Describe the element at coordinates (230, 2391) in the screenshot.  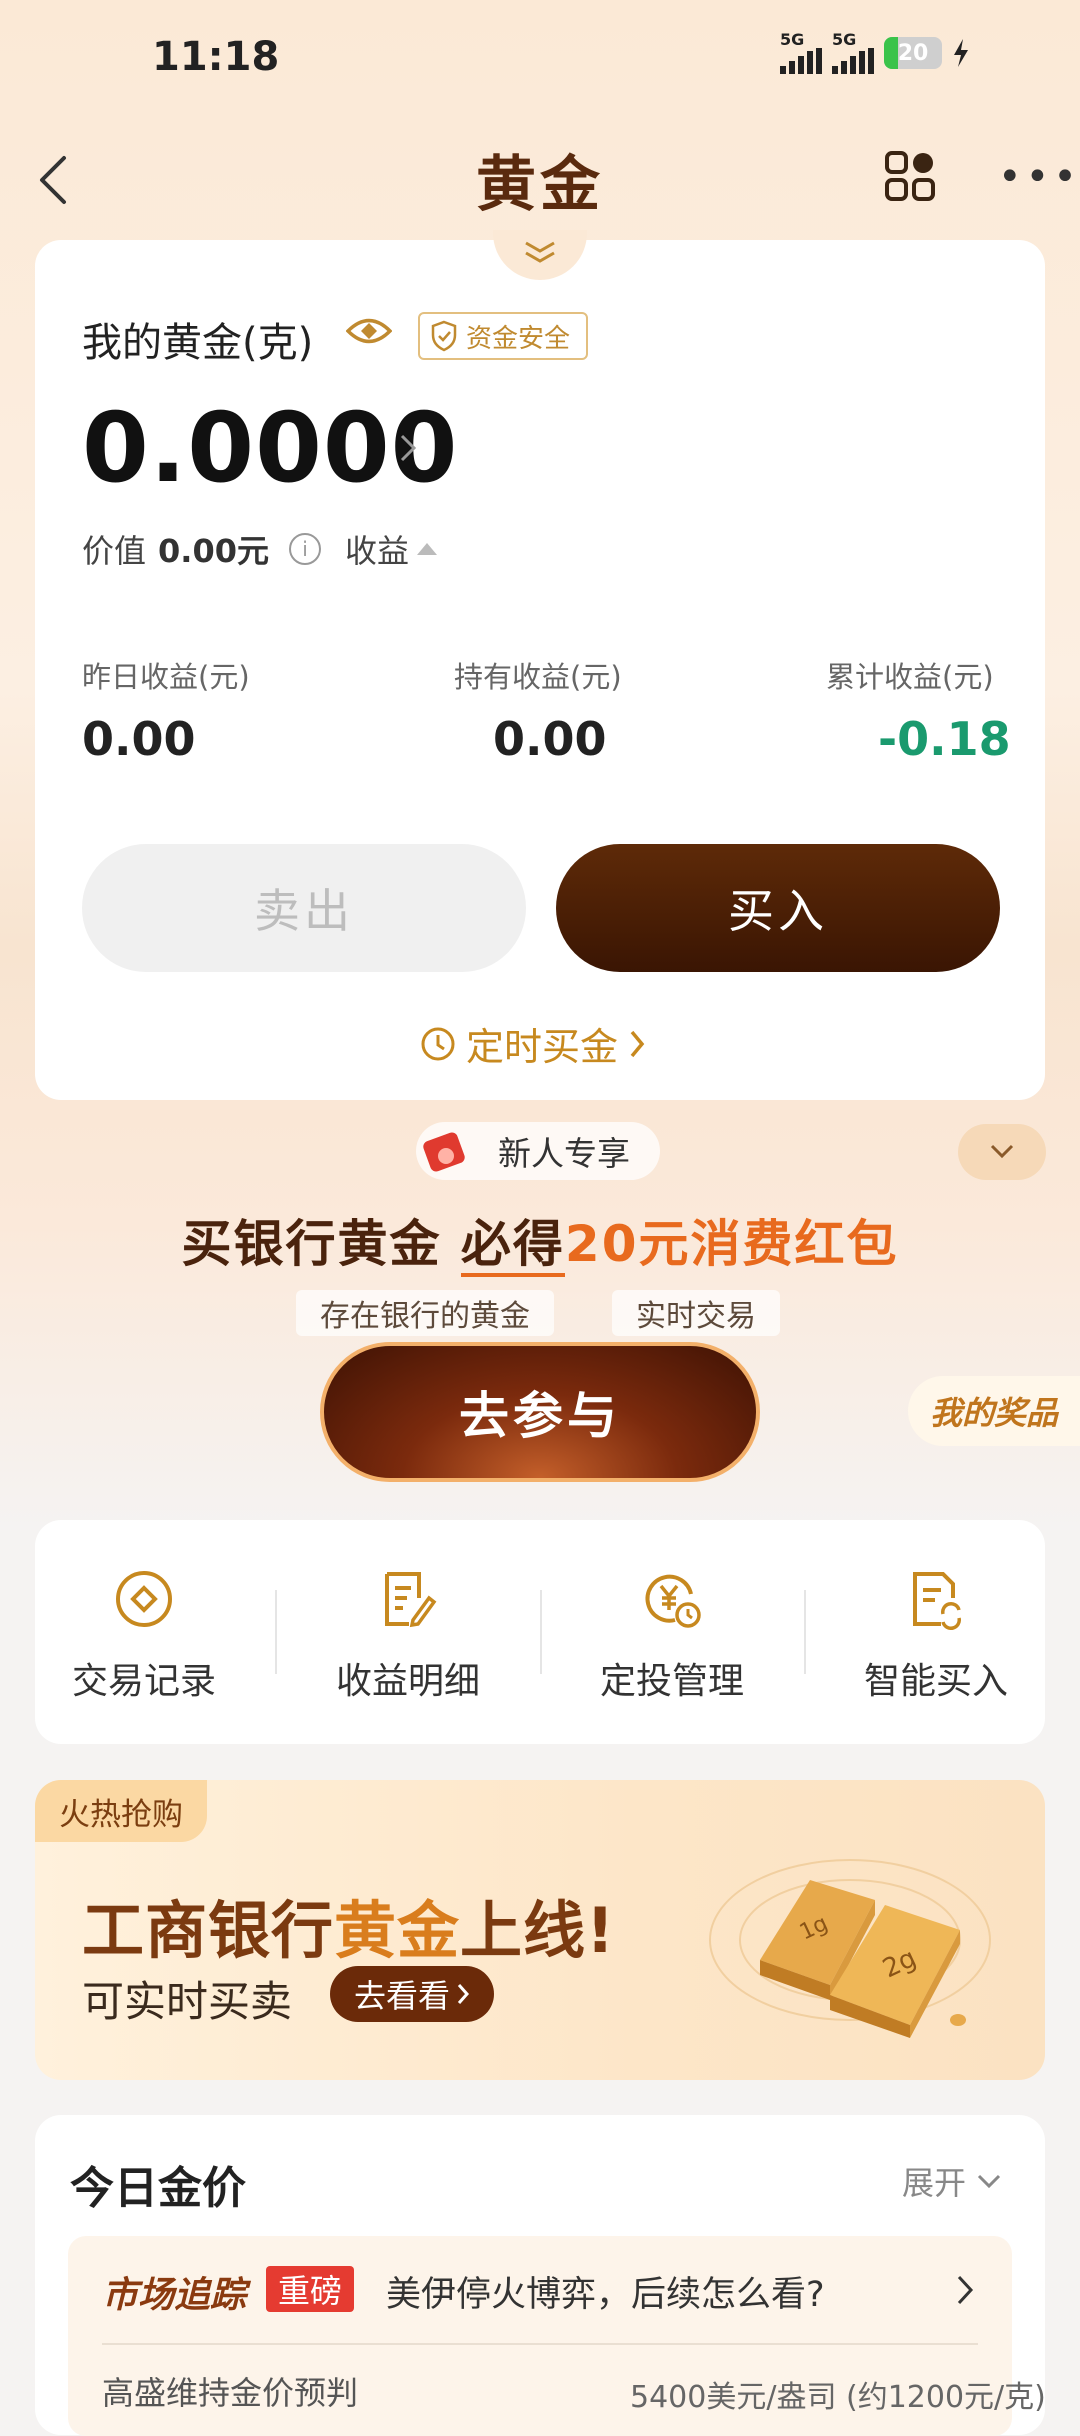
I see `news-item-left: 高盛维持金价预判` at that location.